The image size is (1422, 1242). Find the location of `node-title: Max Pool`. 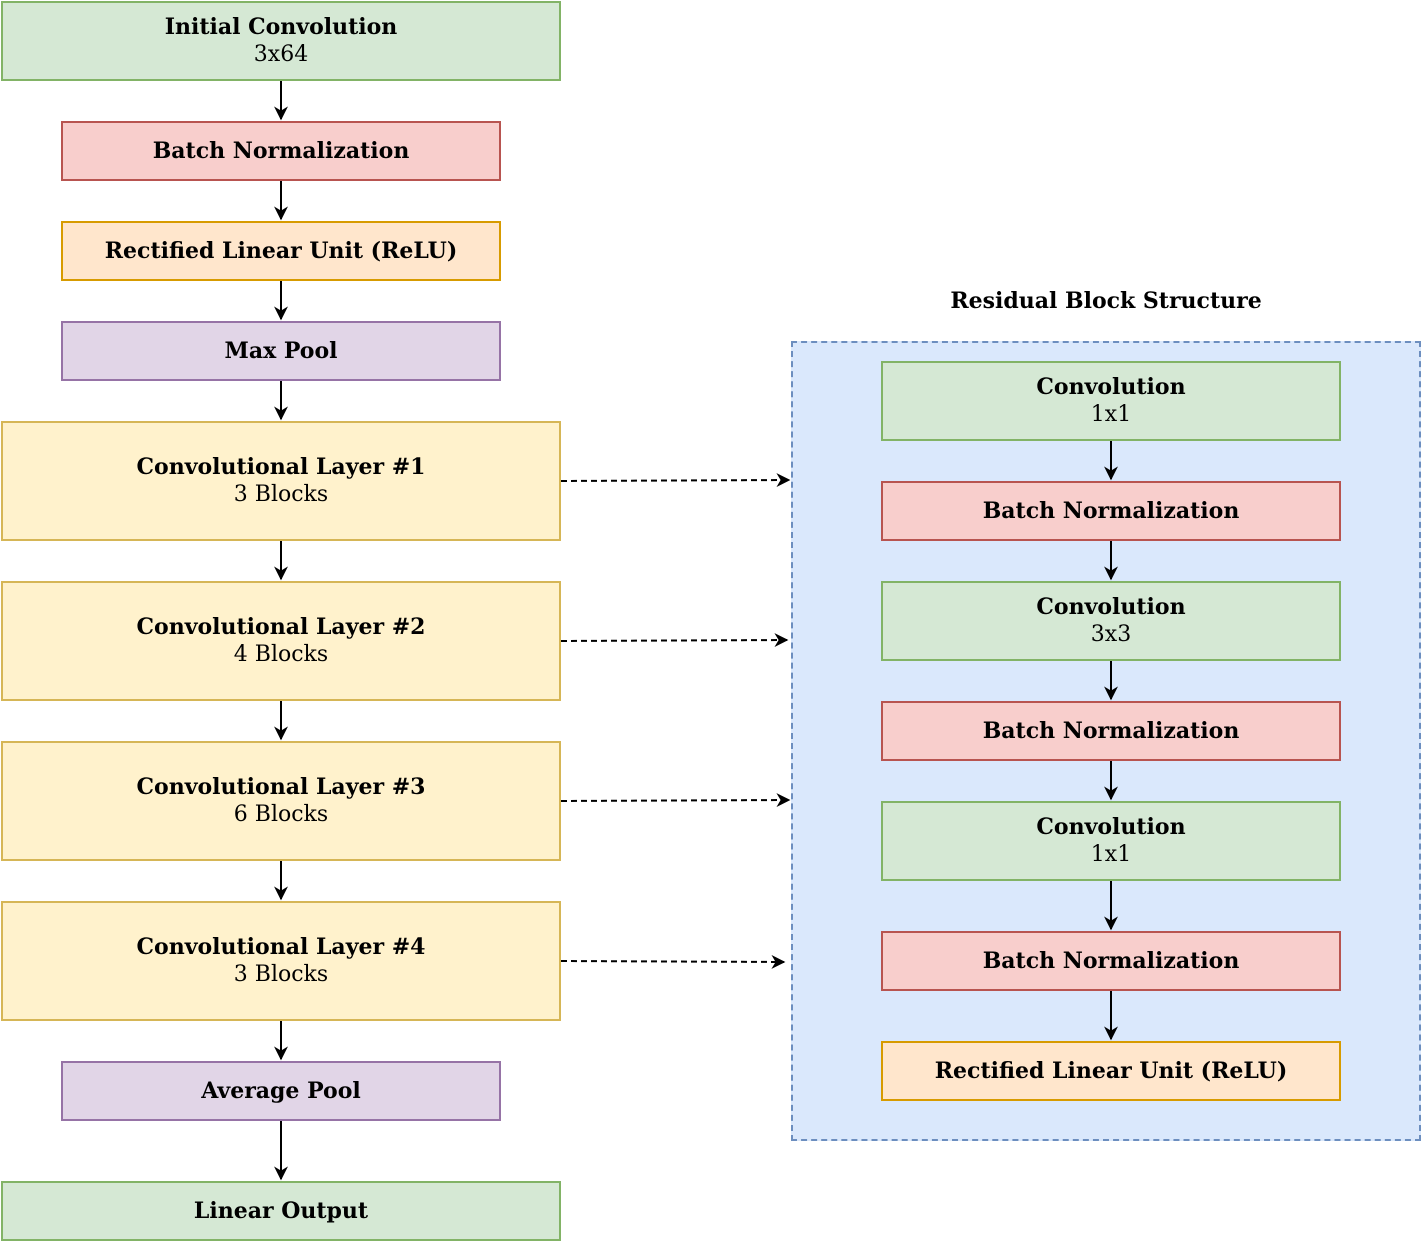

node-title: Max Pool is located at coordinates (281, 351).